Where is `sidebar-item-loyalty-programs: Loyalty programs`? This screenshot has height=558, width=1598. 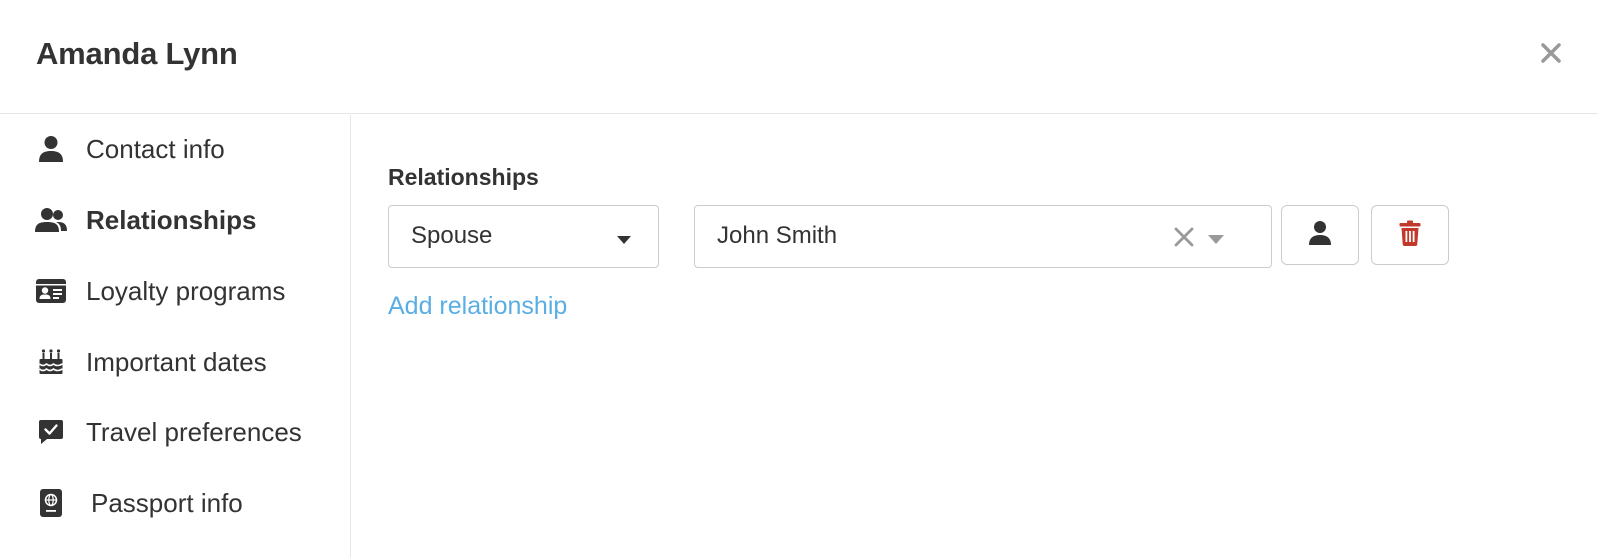
sidebar-item-loyalty-programs: Loyalty programs is located at coordinates (175, 291).